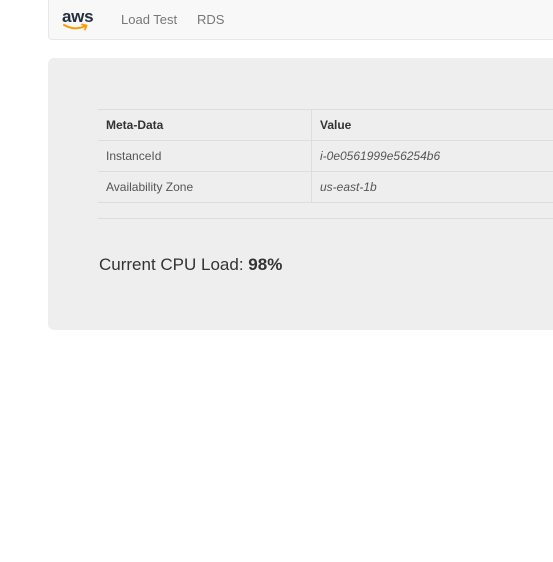  Describe the element at coordinates (205, 156) in the screenshot. I see `table-cell-key: InstanceId` at that location.